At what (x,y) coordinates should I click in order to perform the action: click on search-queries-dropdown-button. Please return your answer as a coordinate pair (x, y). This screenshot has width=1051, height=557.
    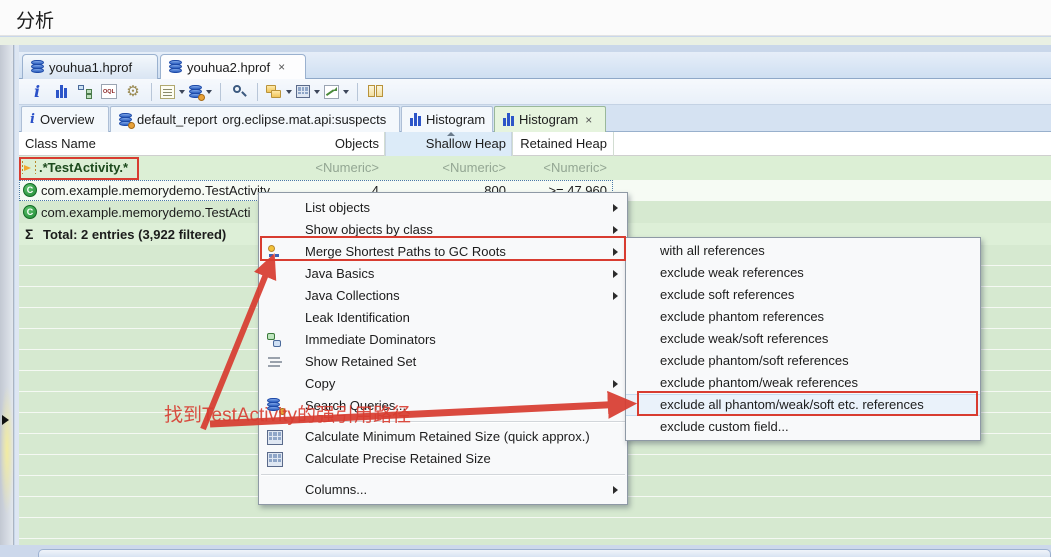
    Looking at the image, I should click on (200, 92).